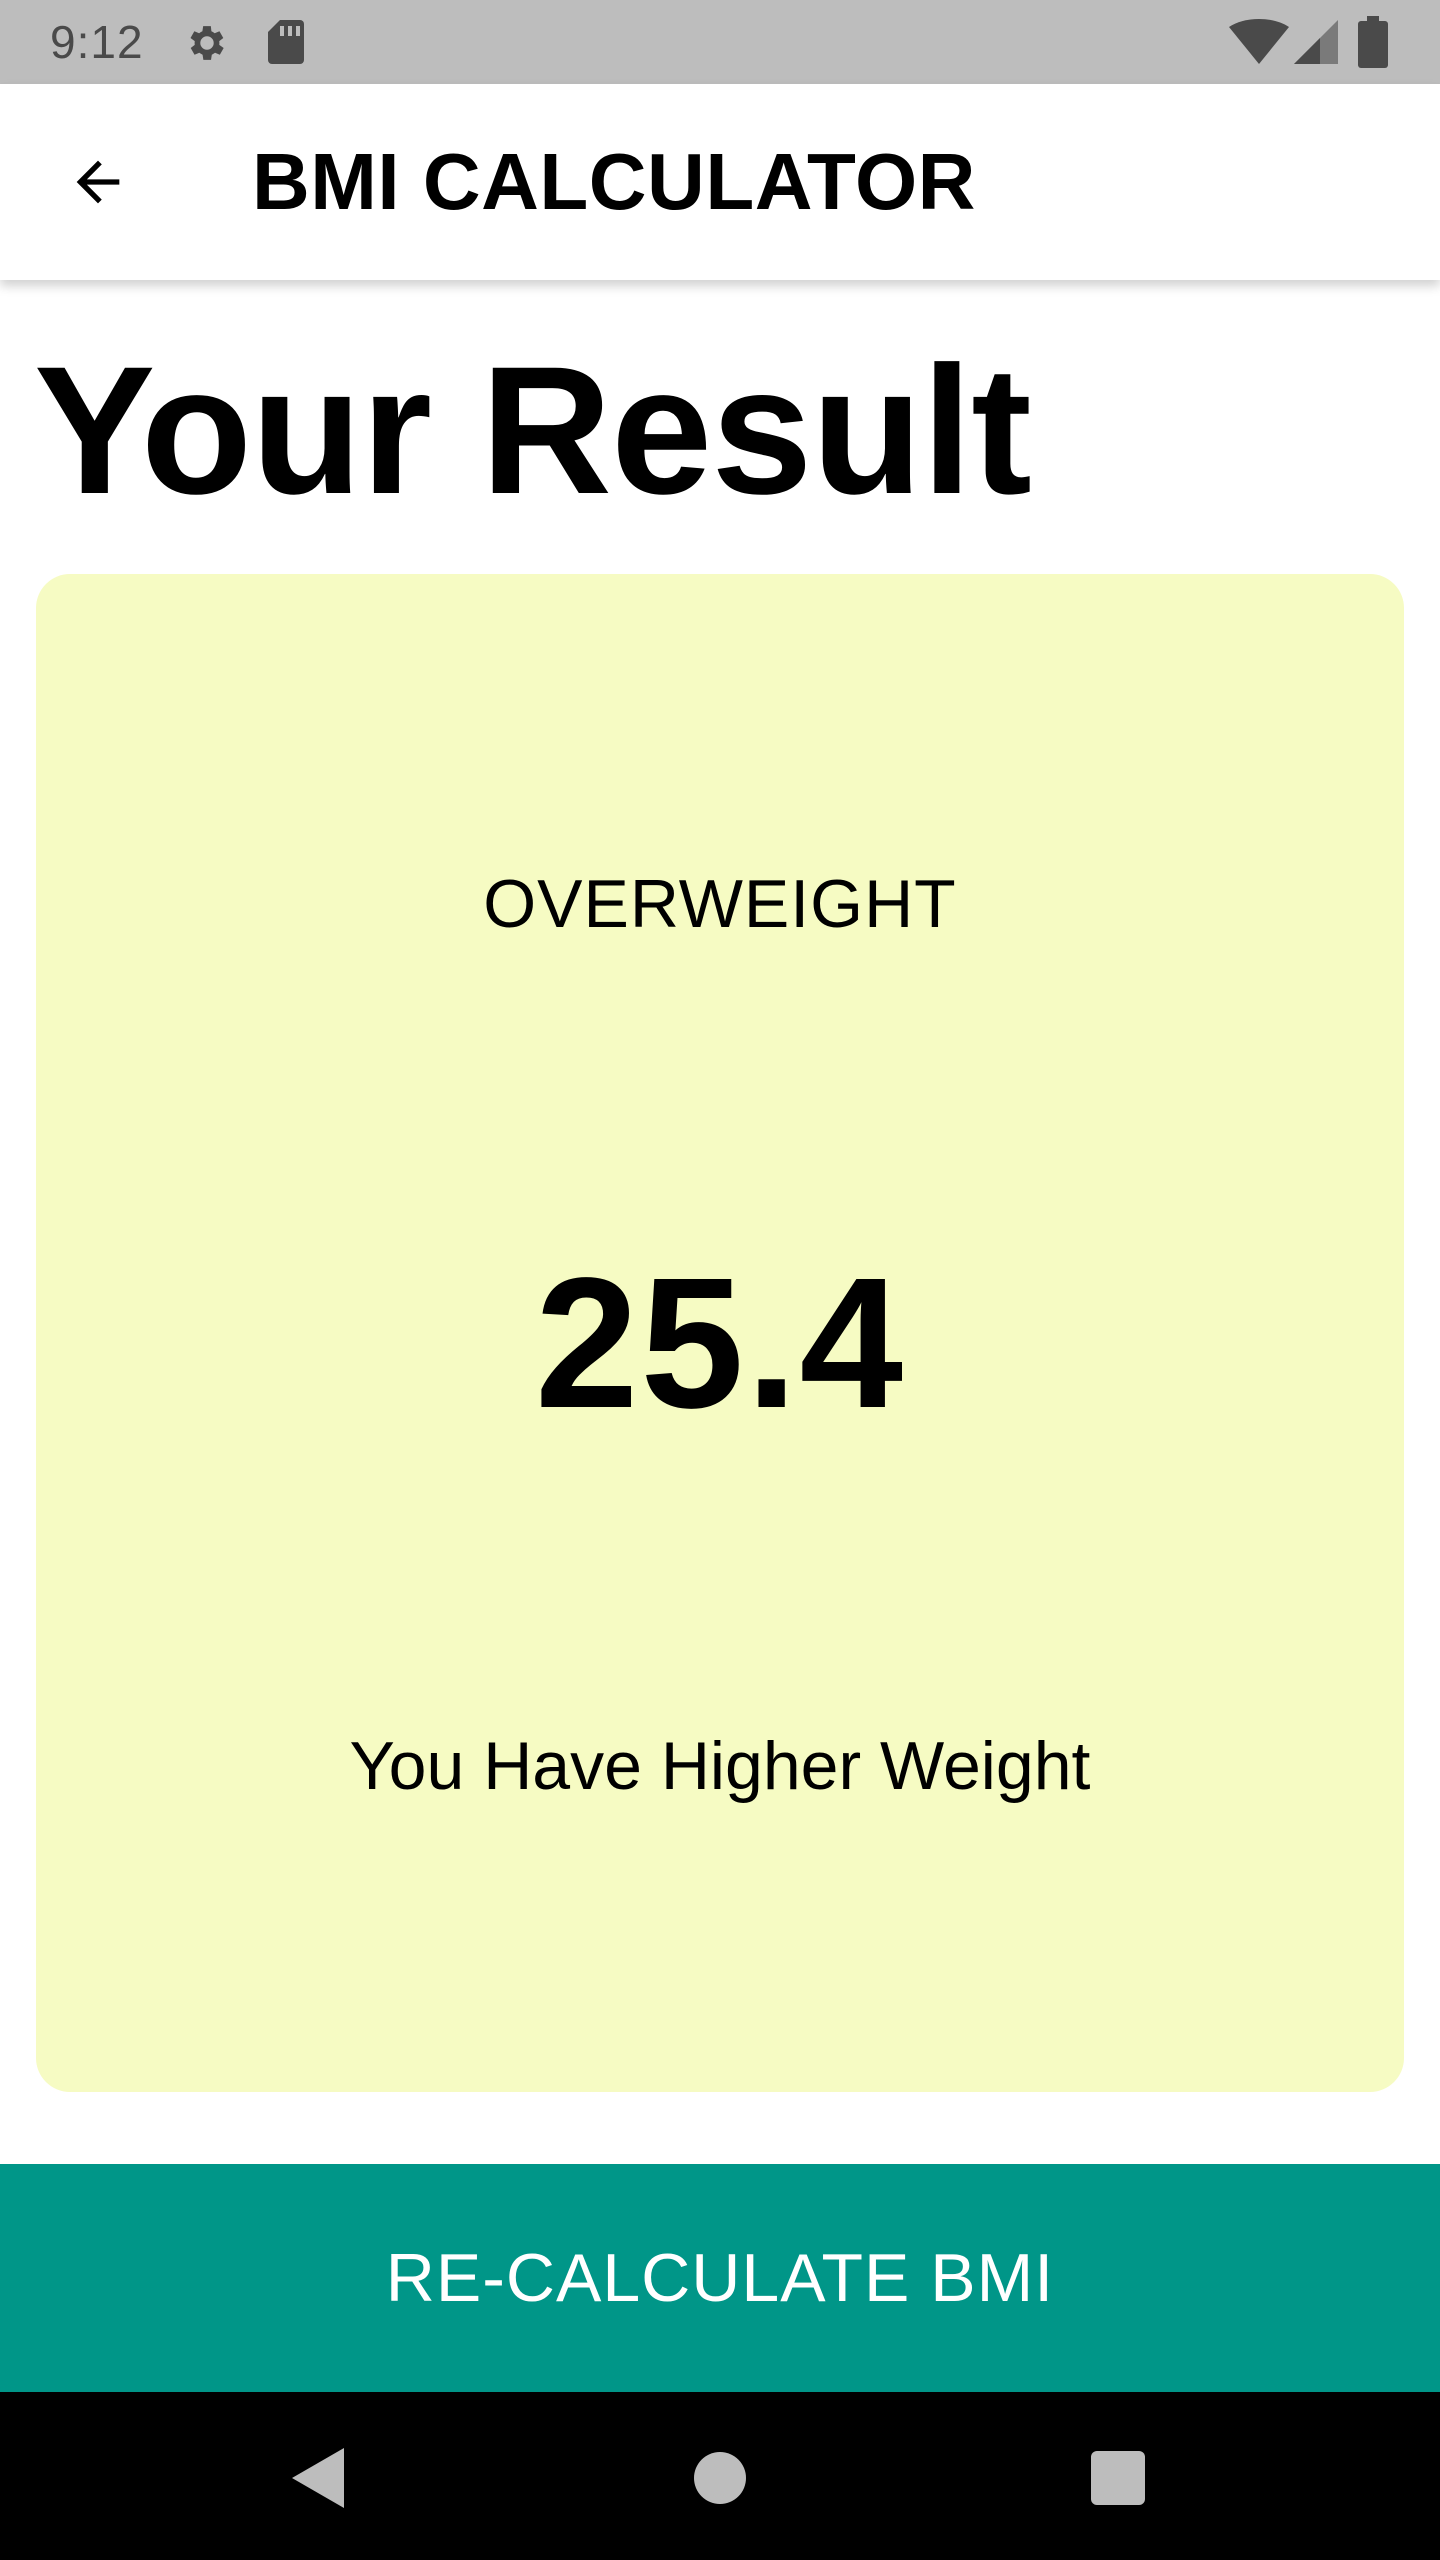 This screenshot has height=2560, width=1440. Describe the element at coordinates (533, 430) in the screenshot. I see `page-title: Your Result` at that location.